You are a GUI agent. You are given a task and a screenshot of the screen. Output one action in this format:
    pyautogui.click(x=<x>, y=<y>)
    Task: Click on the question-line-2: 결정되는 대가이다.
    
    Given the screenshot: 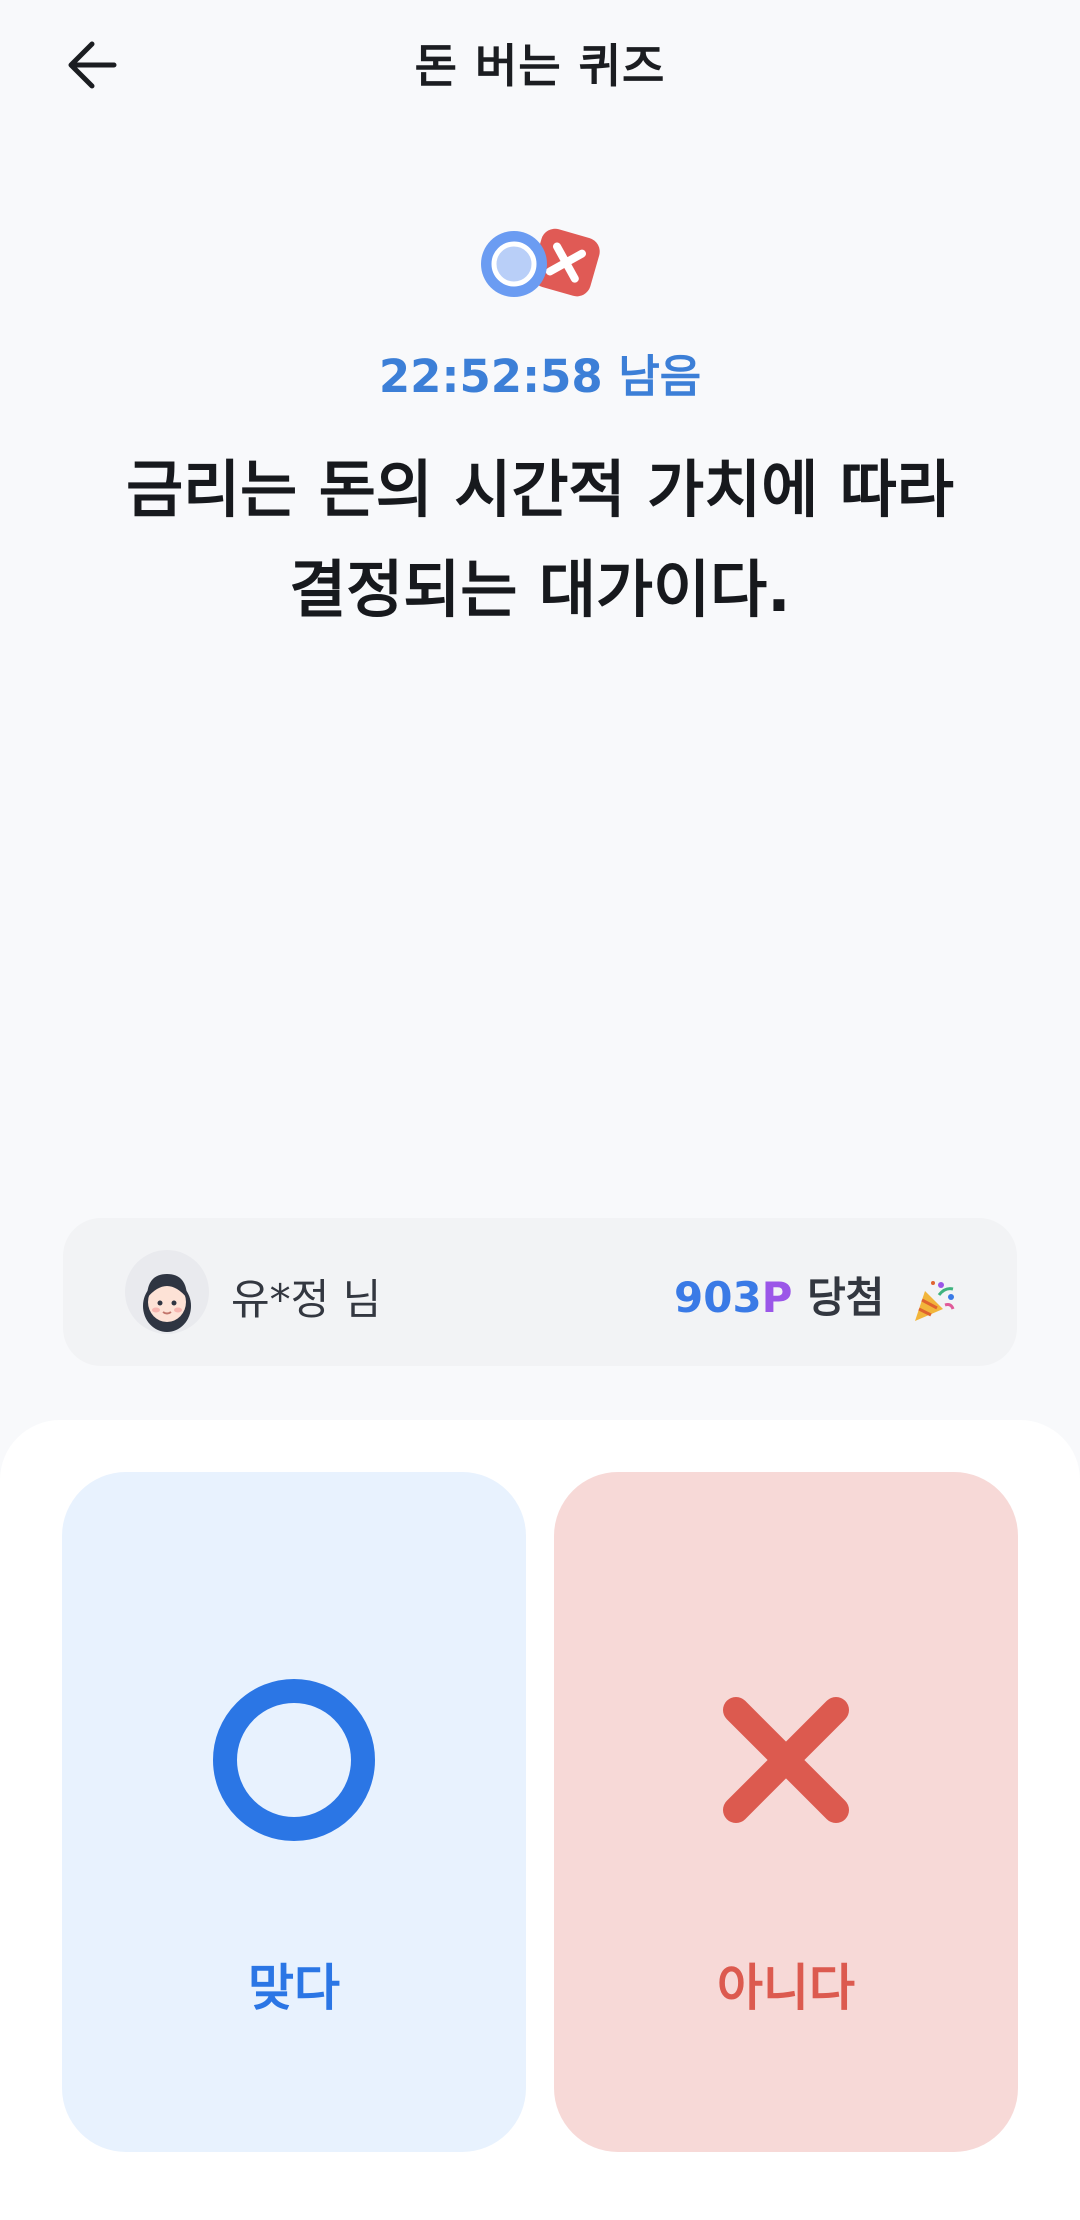 What is the action you would take?
    pyautogui.click(x=540, y=589)
    